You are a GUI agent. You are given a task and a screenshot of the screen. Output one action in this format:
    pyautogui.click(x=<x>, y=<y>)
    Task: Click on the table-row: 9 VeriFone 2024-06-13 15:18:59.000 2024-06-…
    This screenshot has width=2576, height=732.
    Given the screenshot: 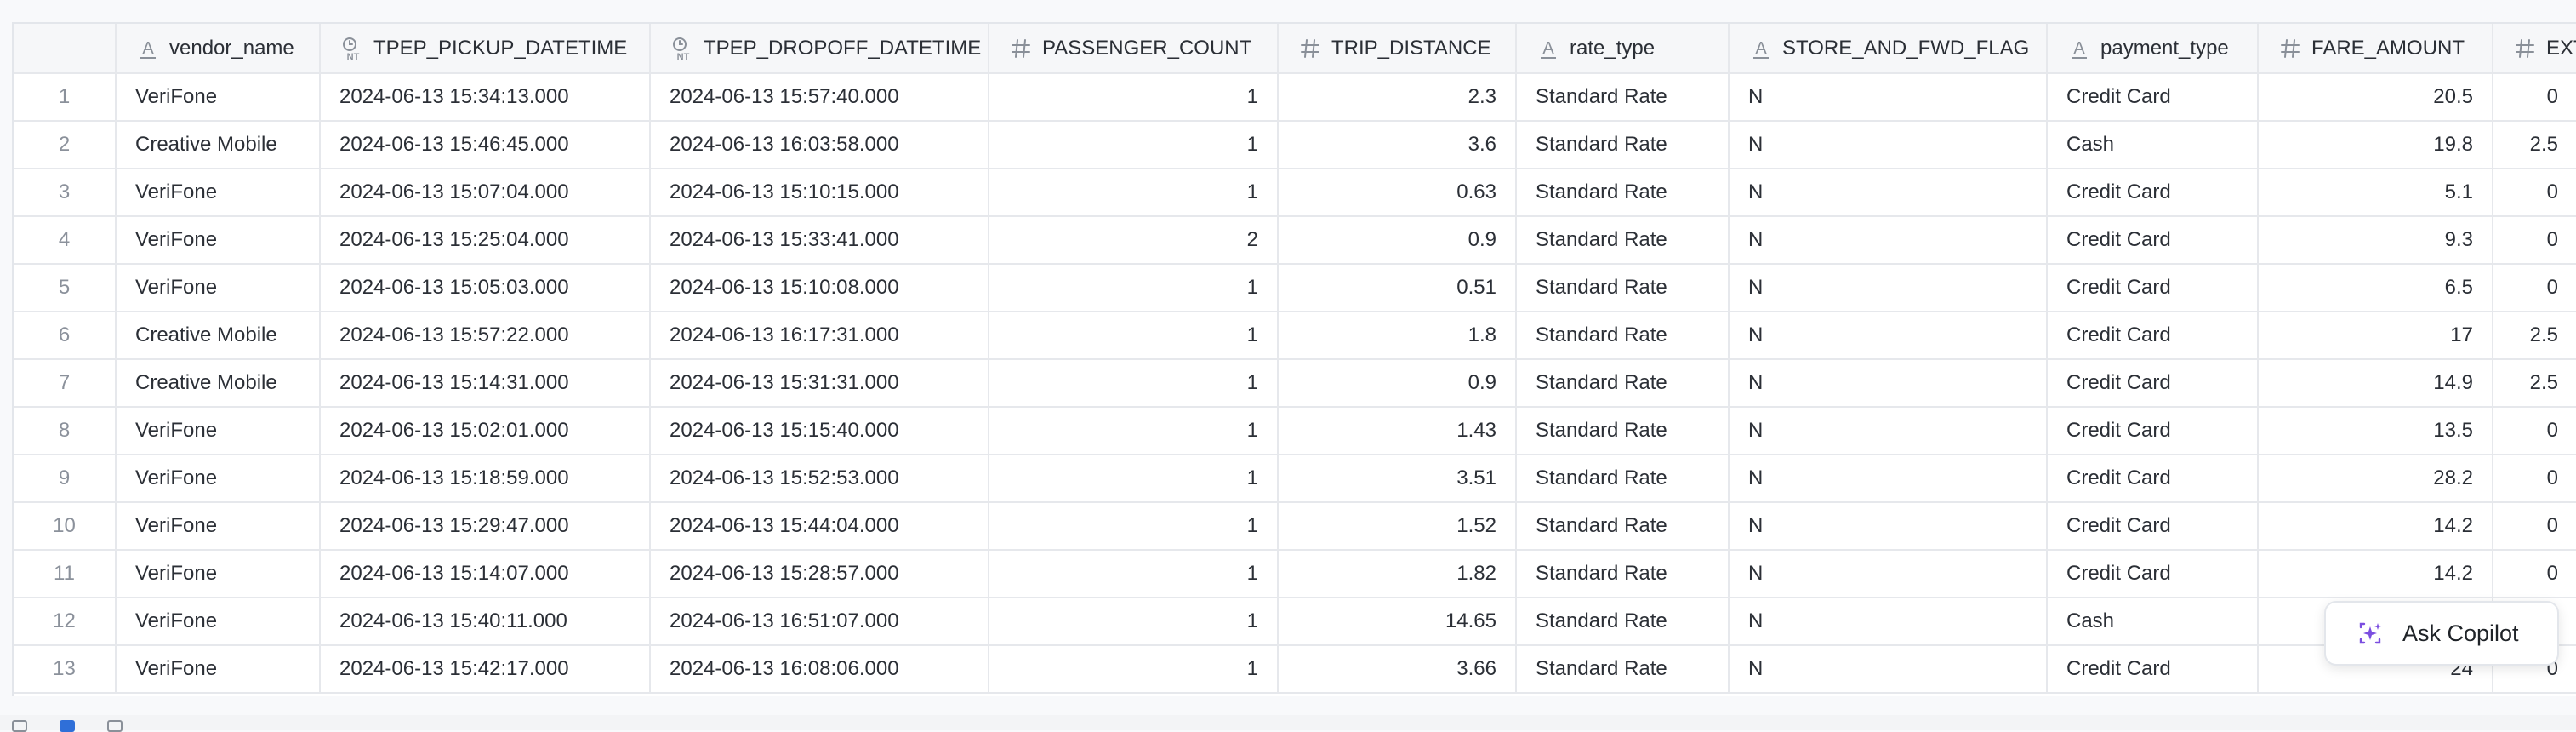 What is the action you would take?
    pyautogui.click(x=1295, y=479)
    